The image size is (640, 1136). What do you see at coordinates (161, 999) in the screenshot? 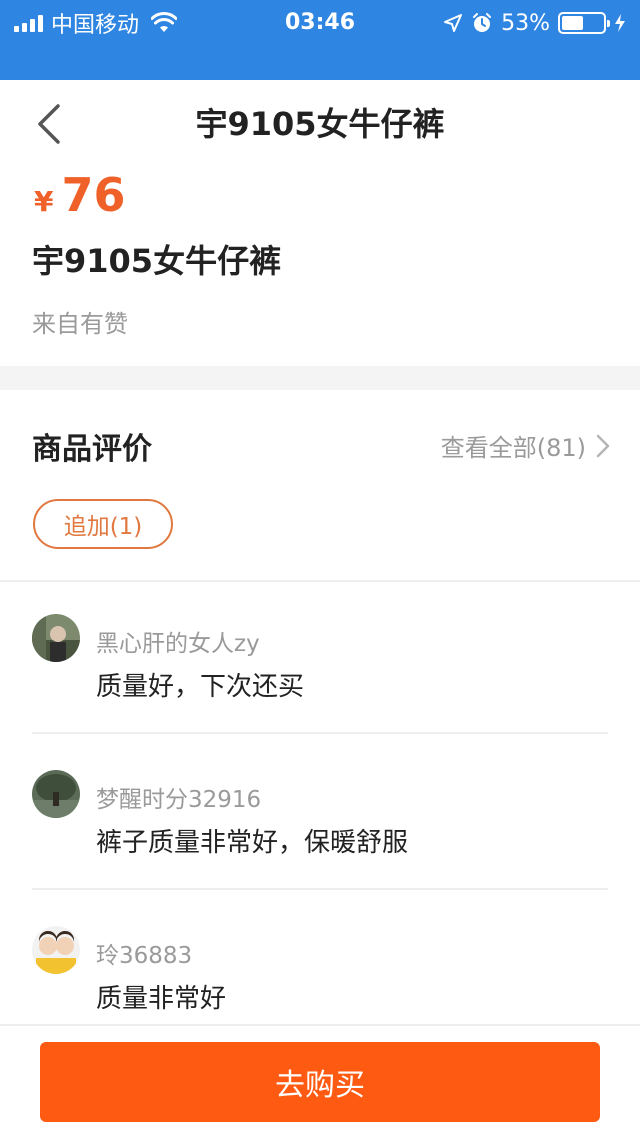
I see `review-text: 质量非常好` at bounding box center [161, 999].